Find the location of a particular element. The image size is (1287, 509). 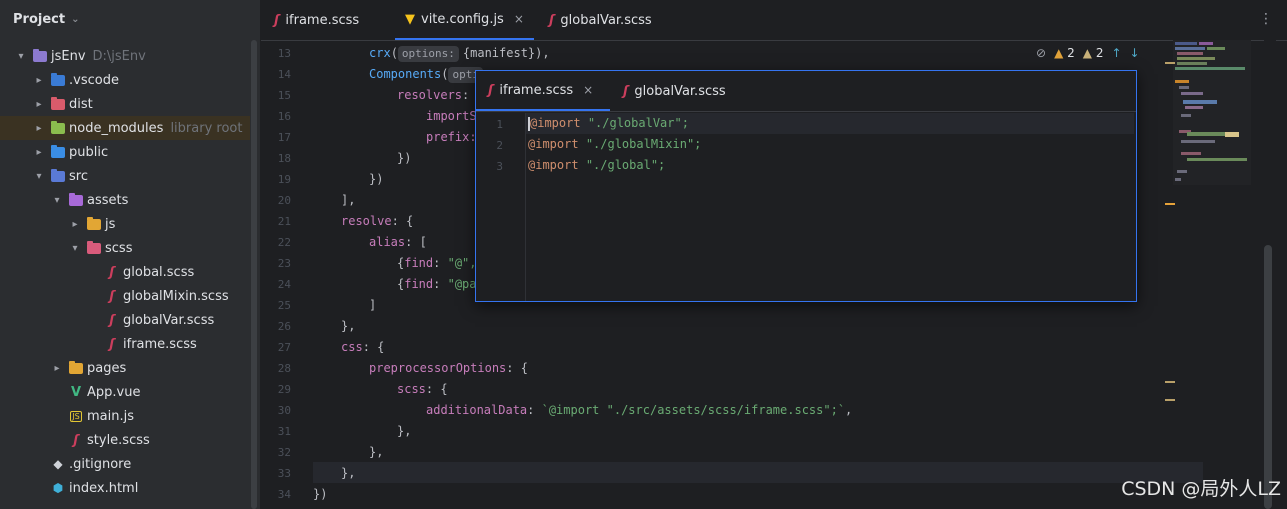

code-line-18: }) is located at coordinates (404, 158).